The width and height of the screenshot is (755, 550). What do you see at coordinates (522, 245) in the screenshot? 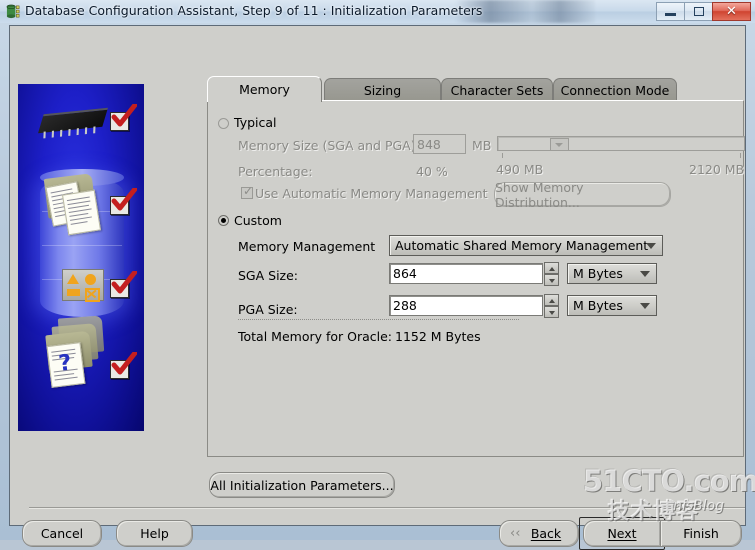
I see `memory-management-value: Automatic Shared Memory Management` at bounding box center [522, 245].